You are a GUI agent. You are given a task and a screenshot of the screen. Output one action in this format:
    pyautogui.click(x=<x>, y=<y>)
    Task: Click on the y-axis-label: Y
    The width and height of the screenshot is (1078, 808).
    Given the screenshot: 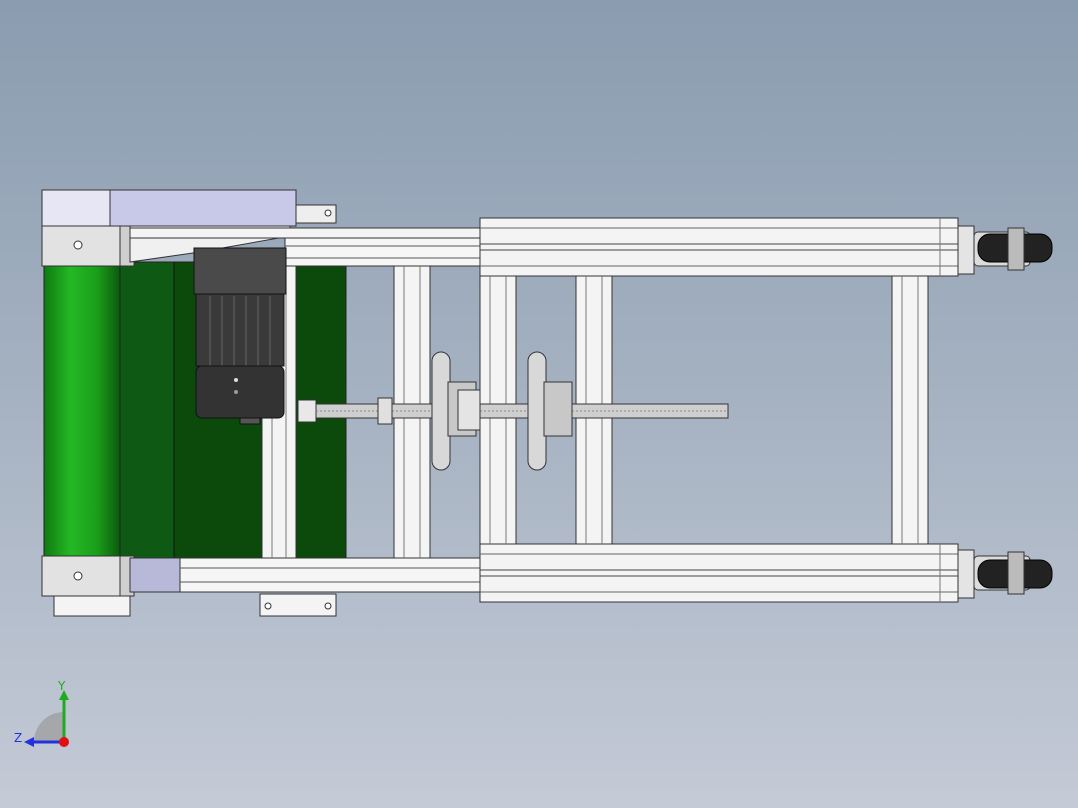 What is the action you would take?
    pyautogui.click(x=62, y=686)
    